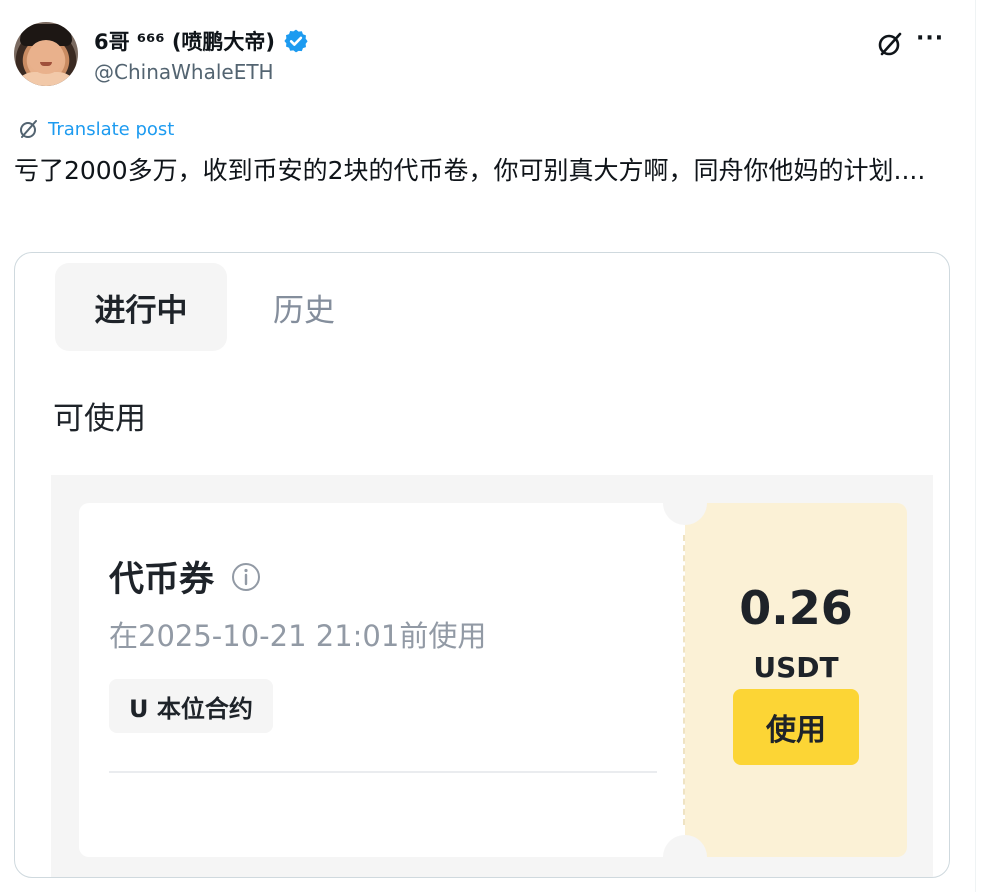 This screenshot has width=986, height=892. I want to click on translate-label: Translate post, so click(111, 129).